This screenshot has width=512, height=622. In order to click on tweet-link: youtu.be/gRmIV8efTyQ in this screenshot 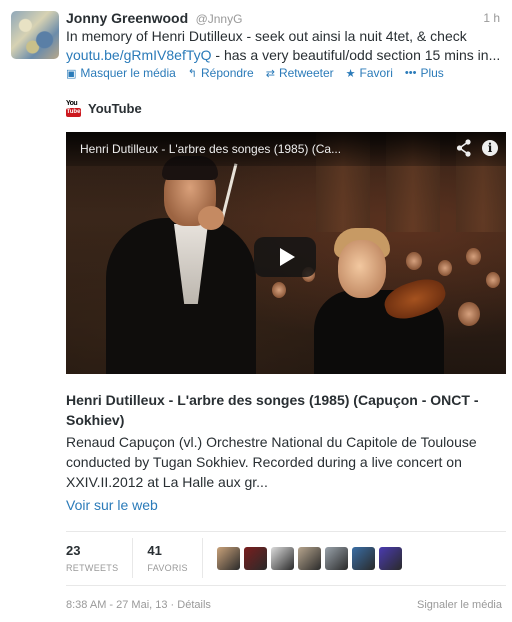, I will do `click(139, 55)`.